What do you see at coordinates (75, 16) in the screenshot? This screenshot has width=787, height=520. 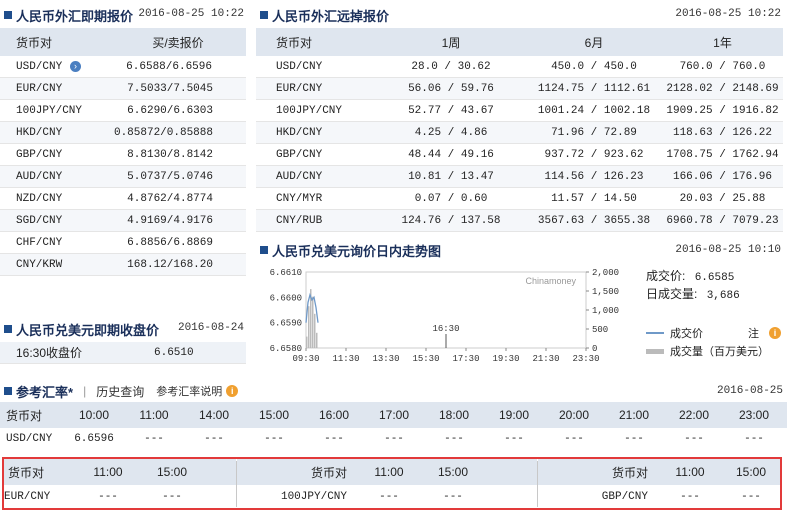 I see `spot-panel-title: 人民币外汇即期报价` at bounding box center [75, 16].